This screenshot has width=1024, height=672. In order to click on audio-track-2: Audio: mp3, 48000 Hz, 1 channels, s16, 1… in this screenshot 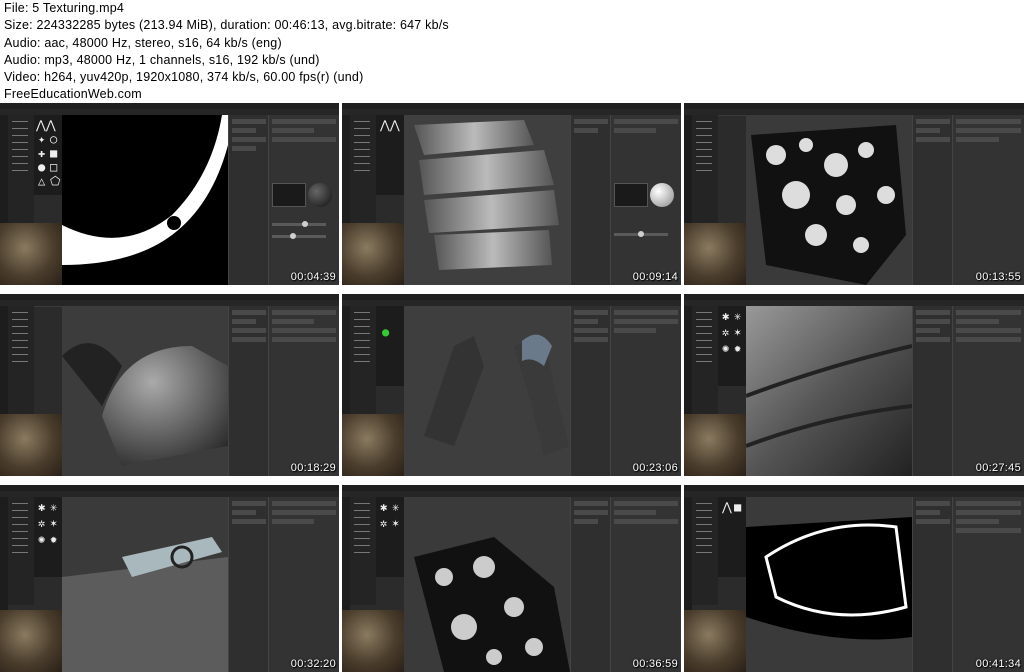, I will do `click(162, 59)`.